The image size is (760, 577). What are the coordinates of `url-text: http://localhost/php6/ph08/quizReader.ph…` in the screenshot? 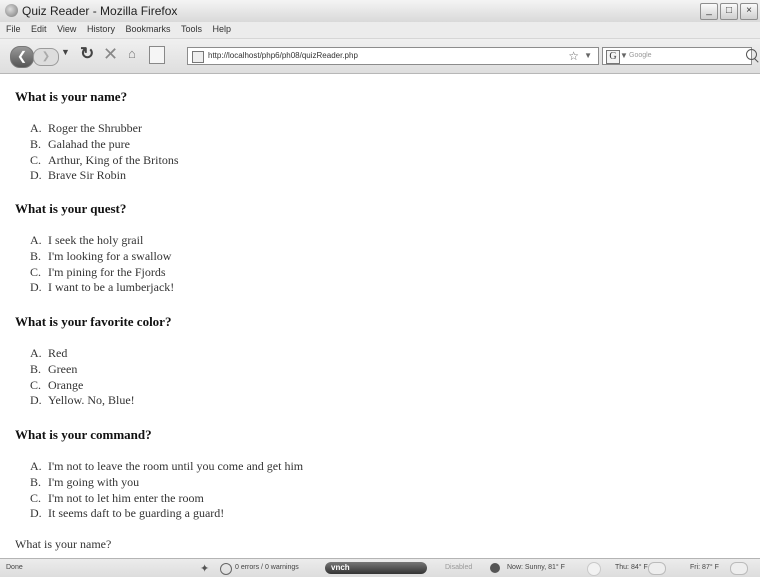 It's located at (283, 55).